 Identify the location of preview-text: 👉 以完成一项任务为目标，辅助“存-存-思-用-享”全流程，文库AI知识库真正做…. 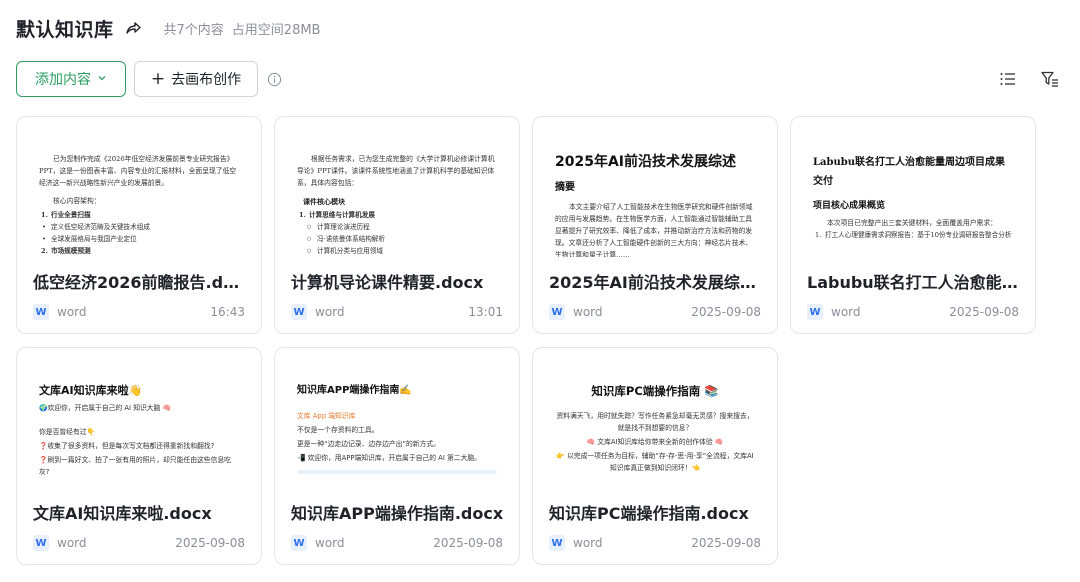
(655, 462).